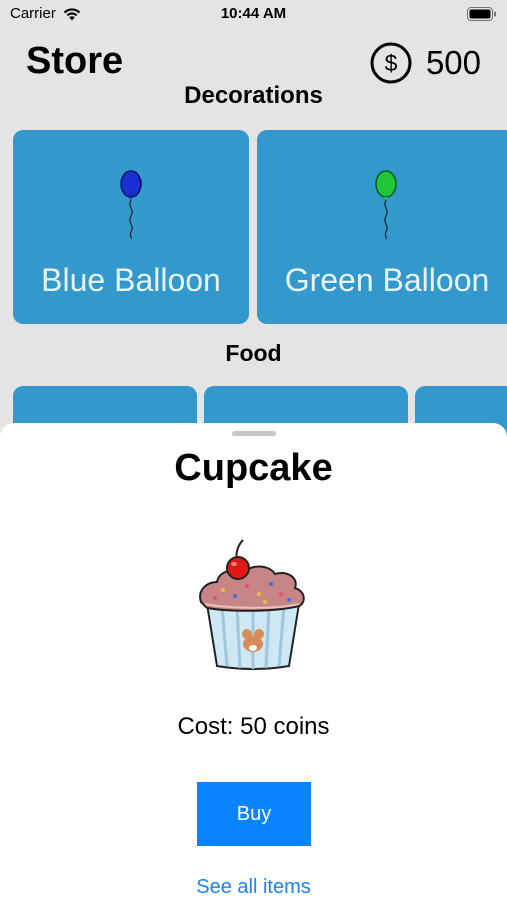  What do you see at coordinates (75, 61) in the screenshot?
I see `page-title: Store` at bounding box center [75, 61].